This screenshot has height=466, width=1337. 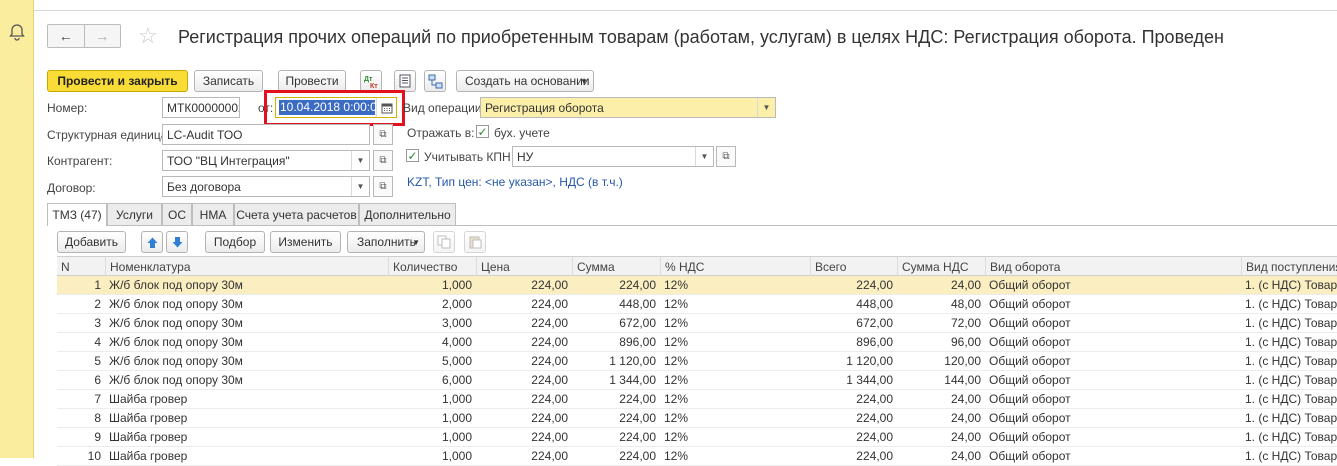 What do you see at coordinates (941, 418) in the screenshot?
I see `vat-sum-cell: 24,00` at bounding box center [941, 418].